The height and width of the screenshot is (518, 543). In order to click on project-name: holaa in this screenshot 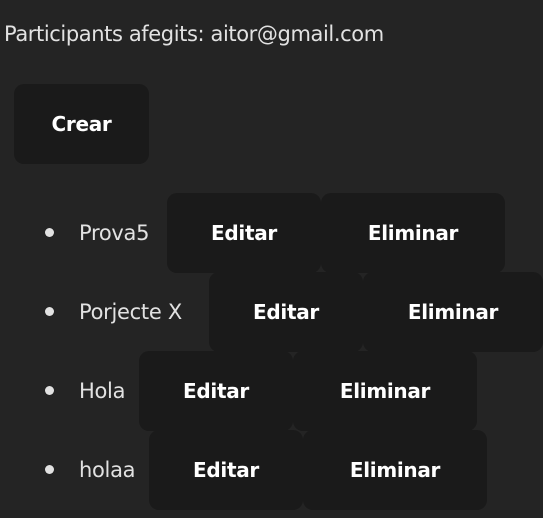, I will do `click(107, 470)`.